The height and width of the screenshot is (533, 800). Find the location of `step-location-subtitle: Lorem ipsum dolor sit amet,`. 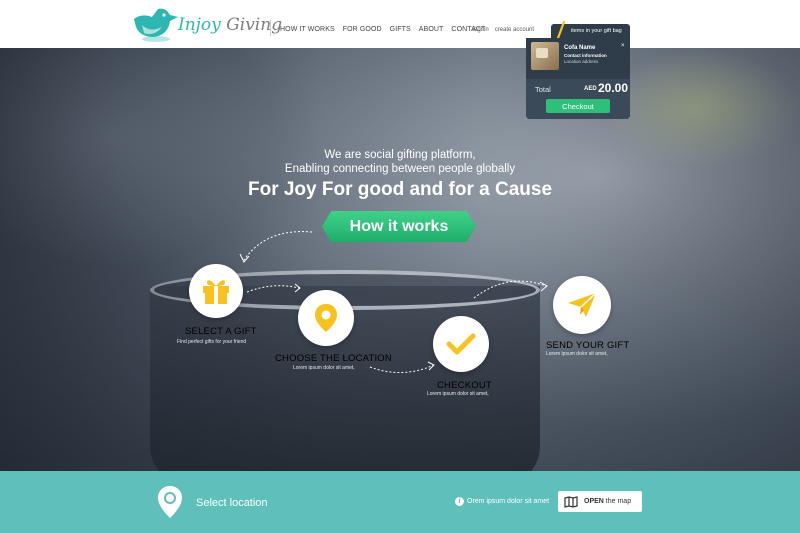

step-location-subtitle: Lorem ipsum dolor sit amet, is located at coordinates (324, 368).